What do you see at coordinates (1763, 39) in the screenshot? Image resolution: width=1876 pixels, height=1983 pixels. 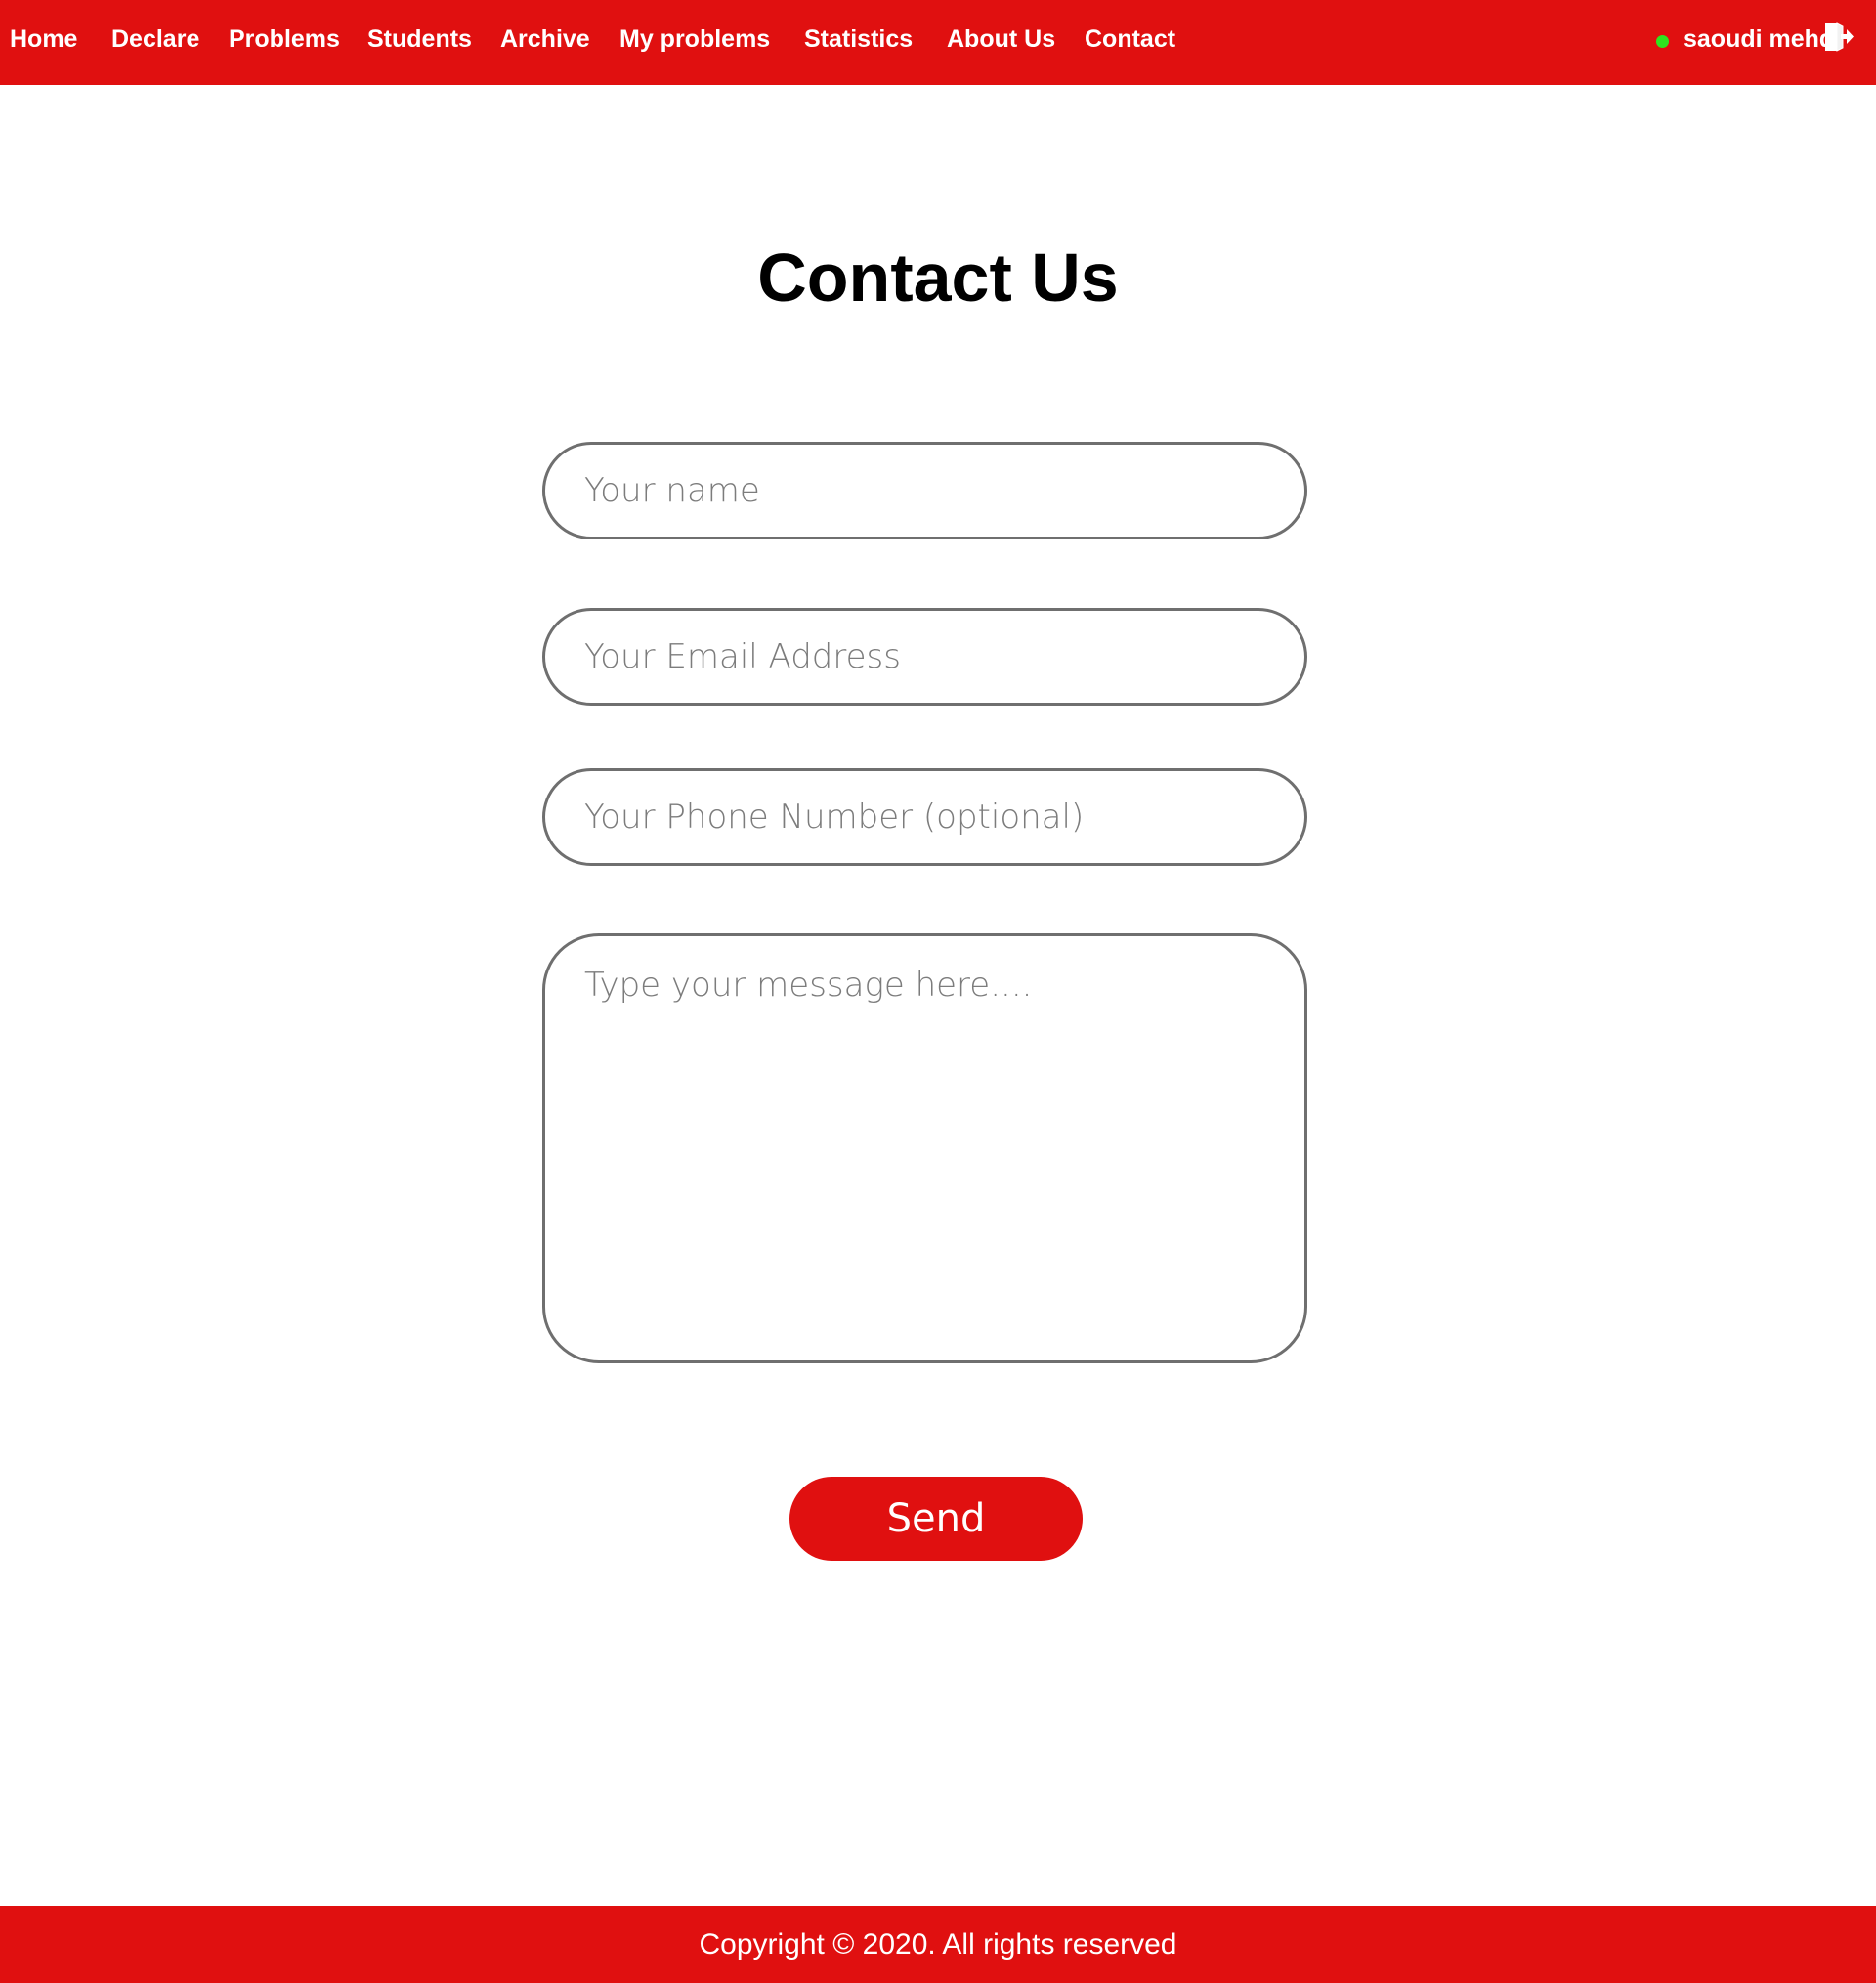 I see `user-name: saoudi mehdi` at bounding box center [1763, 39].